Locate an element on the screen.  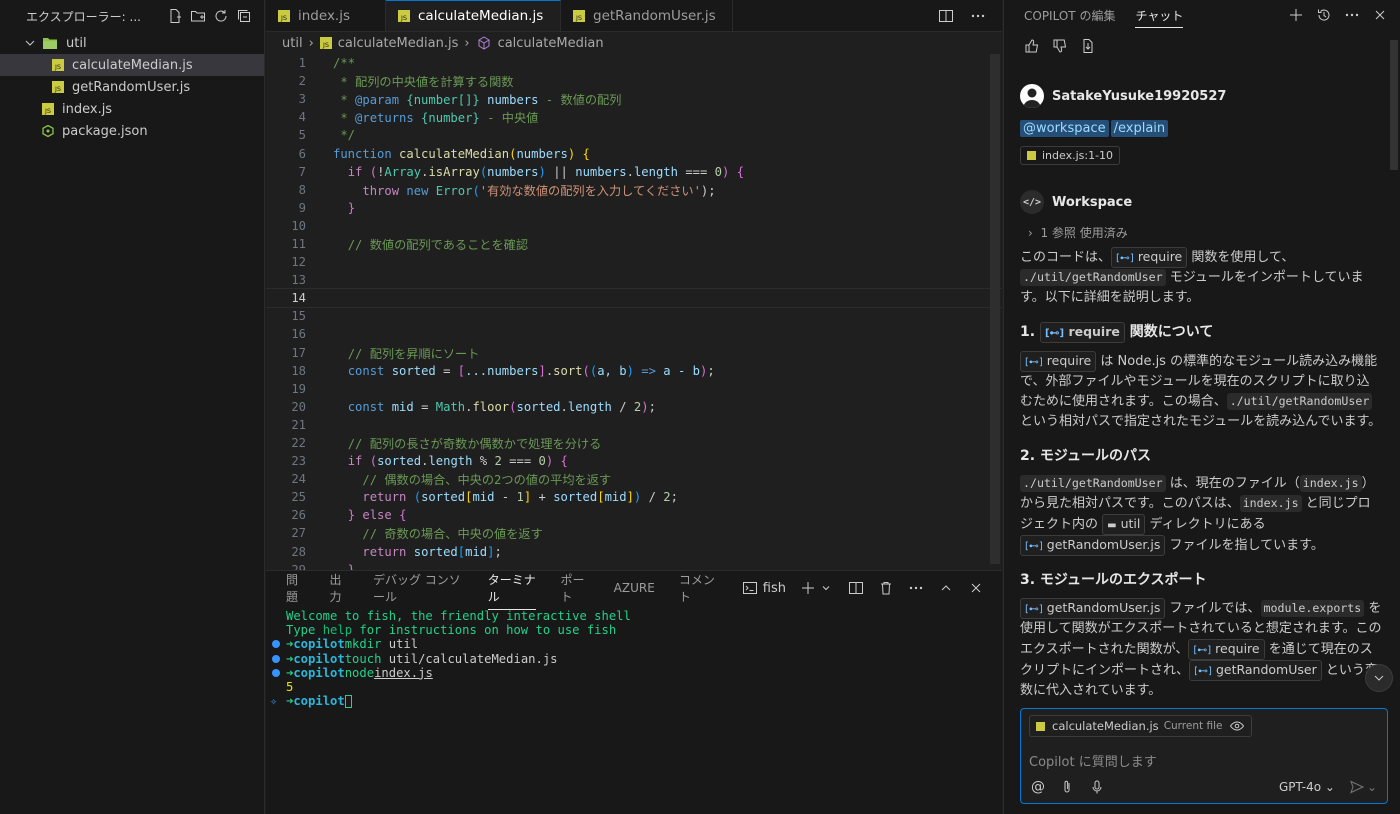
tree-file-getRandomUser: JS getRandomUser.js is located at coordinates (132, 87).